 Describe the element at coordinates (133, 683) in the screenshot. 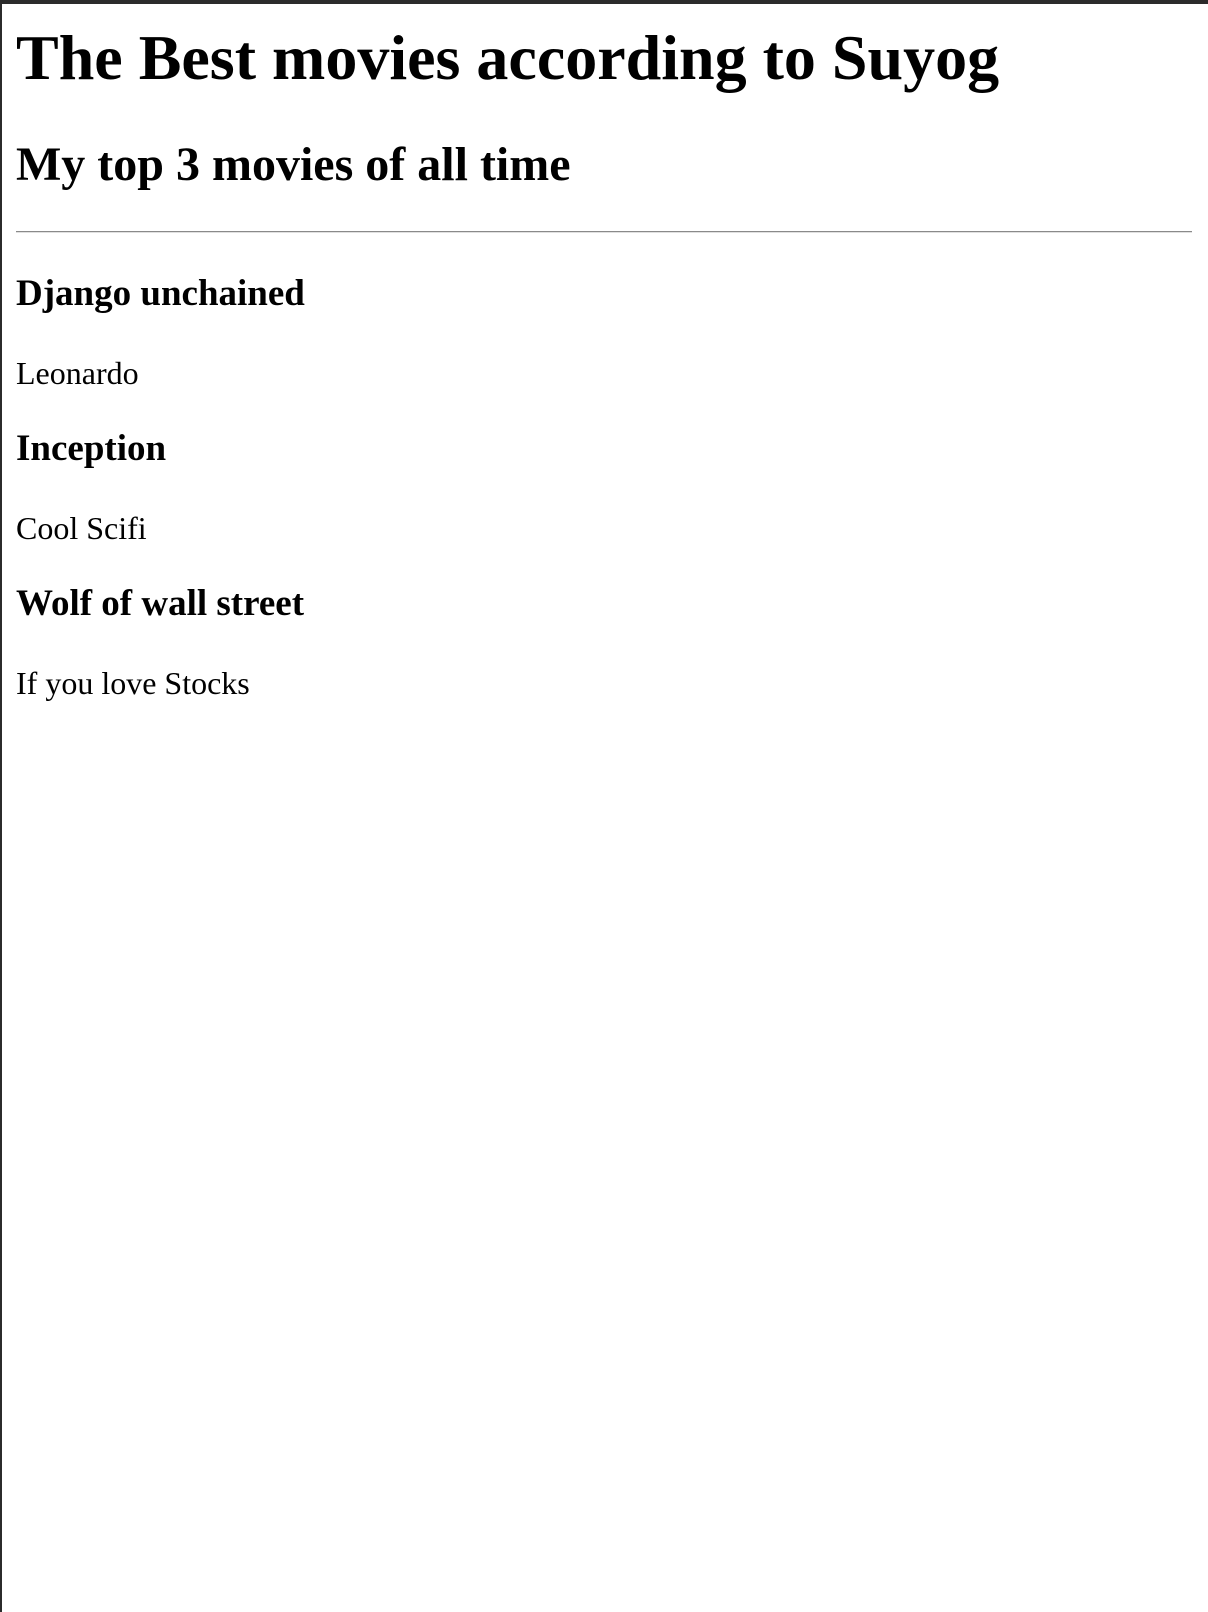

I see `movie-description-wolf: If you love Stocks` at that location.